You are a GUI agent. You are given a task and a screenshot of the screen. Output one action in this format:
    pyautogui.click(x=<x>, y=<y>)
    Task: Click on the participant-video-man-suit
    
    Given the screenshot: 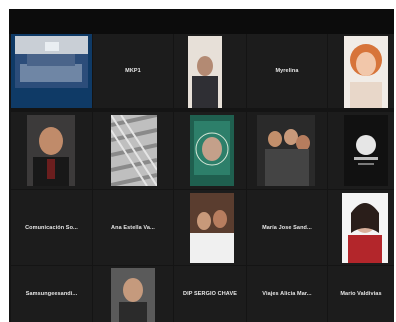 What is the action you would take?
    pyautogui.click(x=51, y=150)
    